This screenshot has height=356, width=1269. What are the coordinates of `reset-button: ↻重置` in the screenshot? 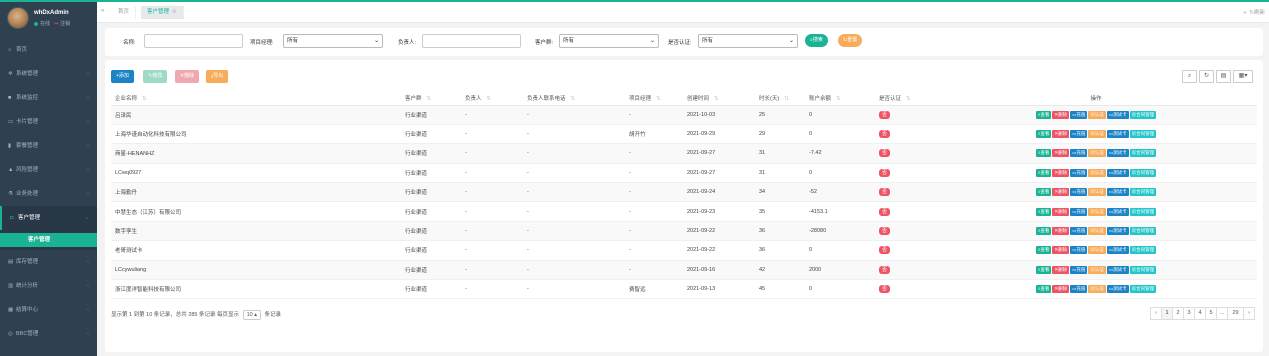 It's located at (850, 40).